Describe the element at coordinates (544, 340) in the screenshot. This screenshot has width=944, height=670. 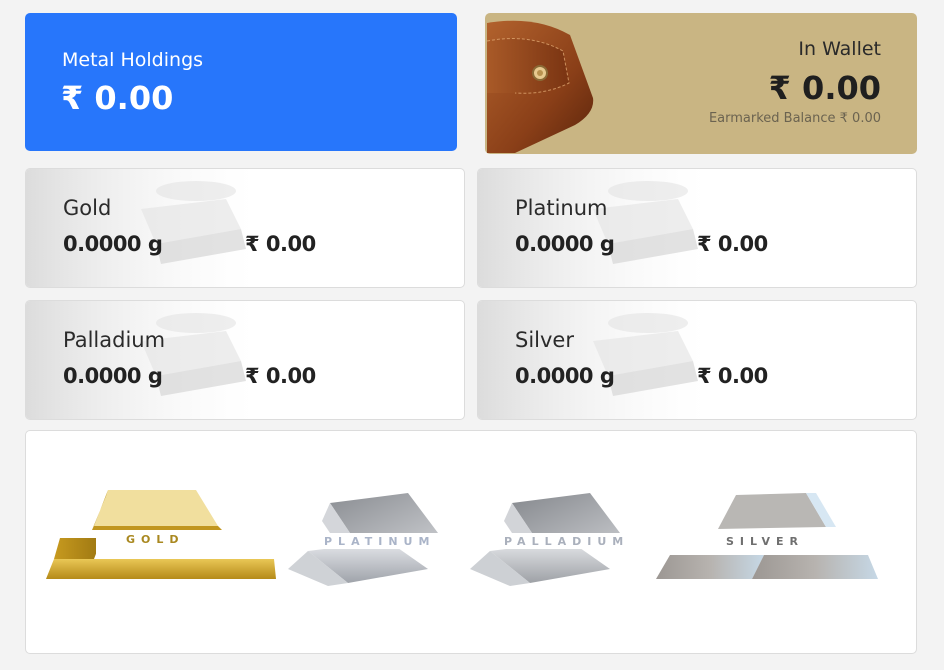
I see `metal-name: Silver` at that location.